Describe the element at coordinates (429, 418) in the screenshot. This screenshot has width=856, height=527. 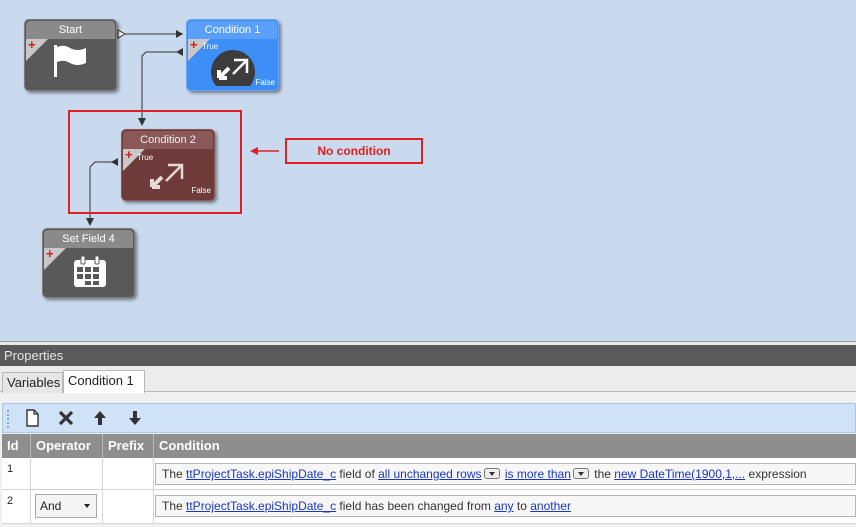
I see `grid-toolbar` at that location.